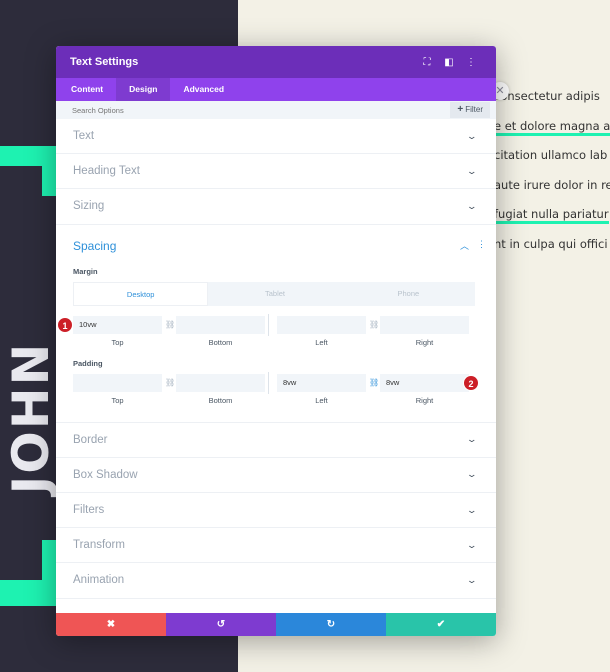 Image resolution: width=610 pixels, height=672 pixels. I want to click on section-title: Box Shadow, so click(105, 474).